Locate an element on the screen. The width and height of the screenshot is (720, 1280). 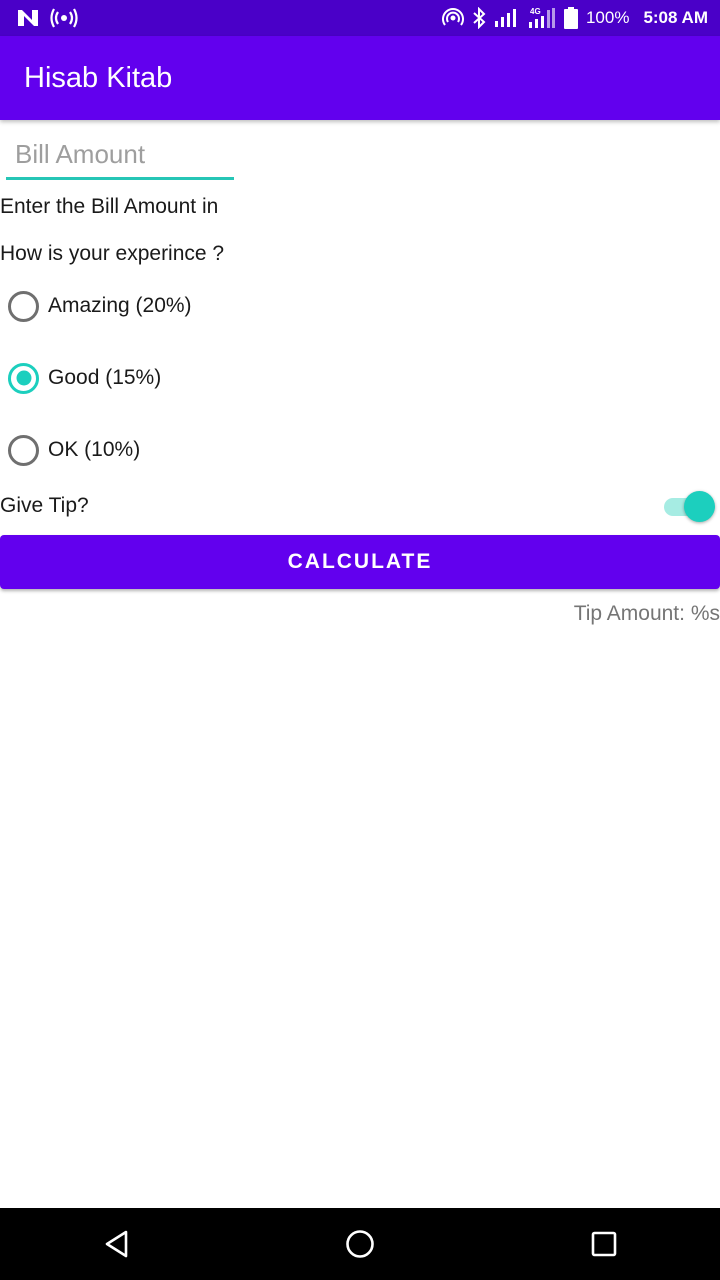
experience-question: How is your experince ? is located at coordinates (112, 253).